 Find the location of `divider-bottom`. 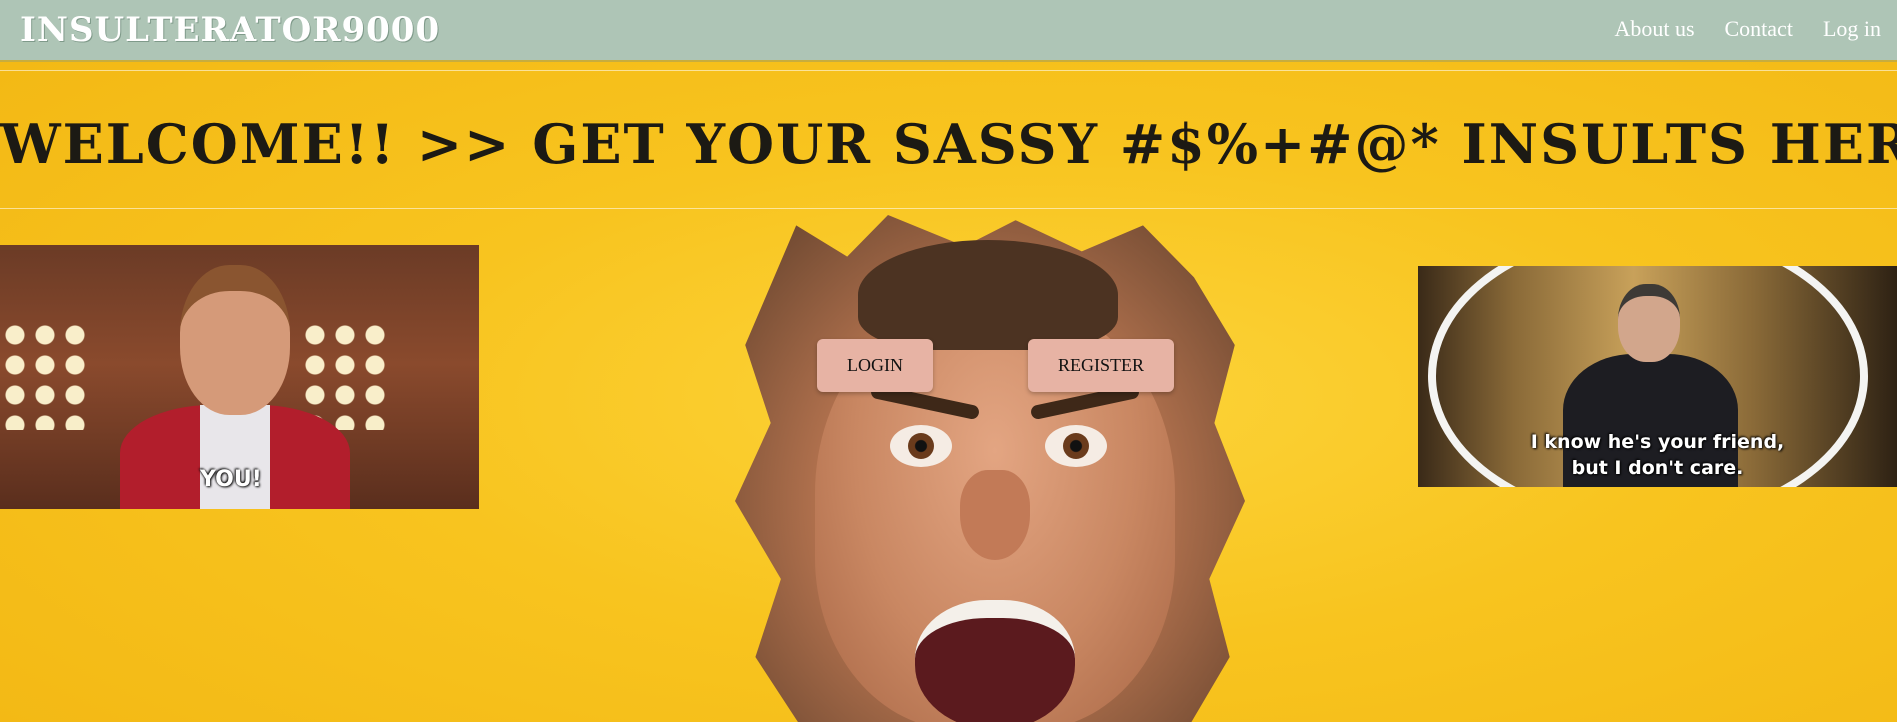

divider-bottom is located at coordinates (948, 208).